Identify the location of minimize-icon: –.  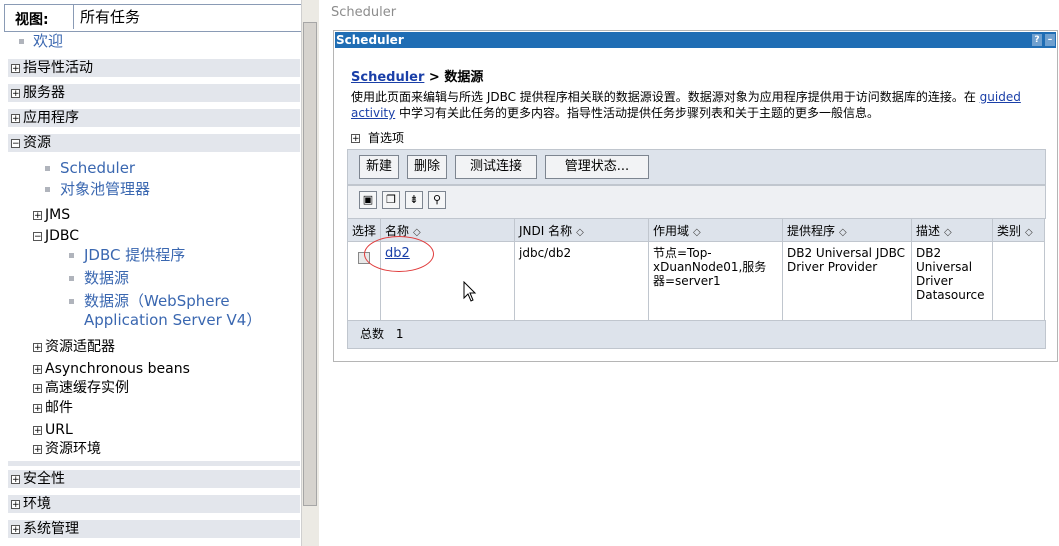
(1050, 40).